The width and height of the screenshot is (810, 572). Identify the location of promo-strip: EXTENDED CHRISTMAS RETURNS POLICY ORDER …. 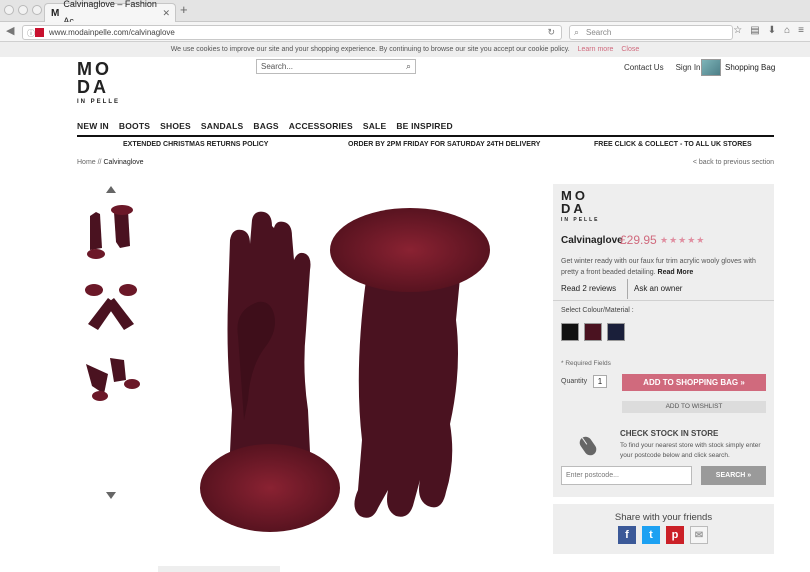
(405, 146).